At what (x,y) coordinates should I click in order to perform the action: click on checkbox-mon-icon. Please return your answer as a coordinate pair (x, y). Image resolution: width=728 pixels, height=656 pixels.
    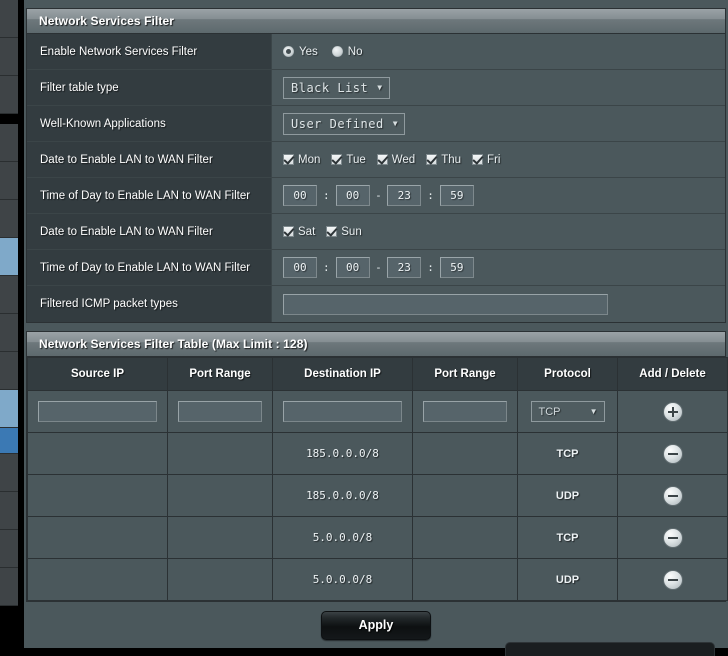
    Looking at the image, I should click on (288, 159).